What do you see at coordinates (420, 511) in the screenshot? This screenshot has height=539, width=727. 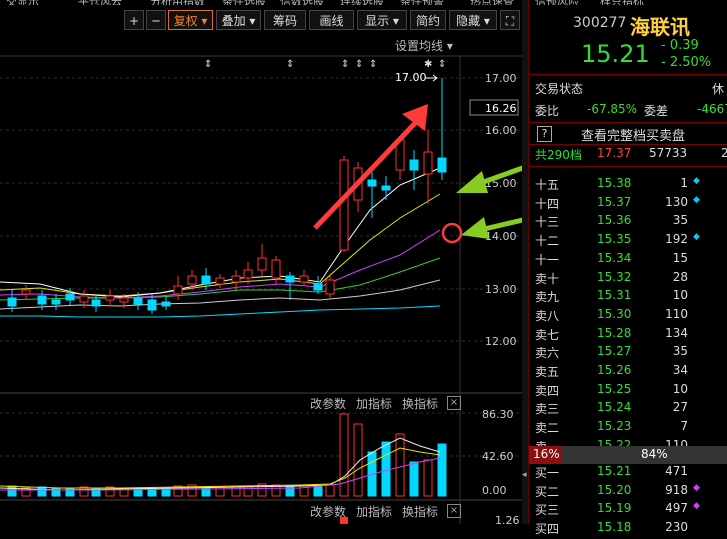 I see `bottom-switch-indicator-link: 换指标` at bounding box center [420, 511].